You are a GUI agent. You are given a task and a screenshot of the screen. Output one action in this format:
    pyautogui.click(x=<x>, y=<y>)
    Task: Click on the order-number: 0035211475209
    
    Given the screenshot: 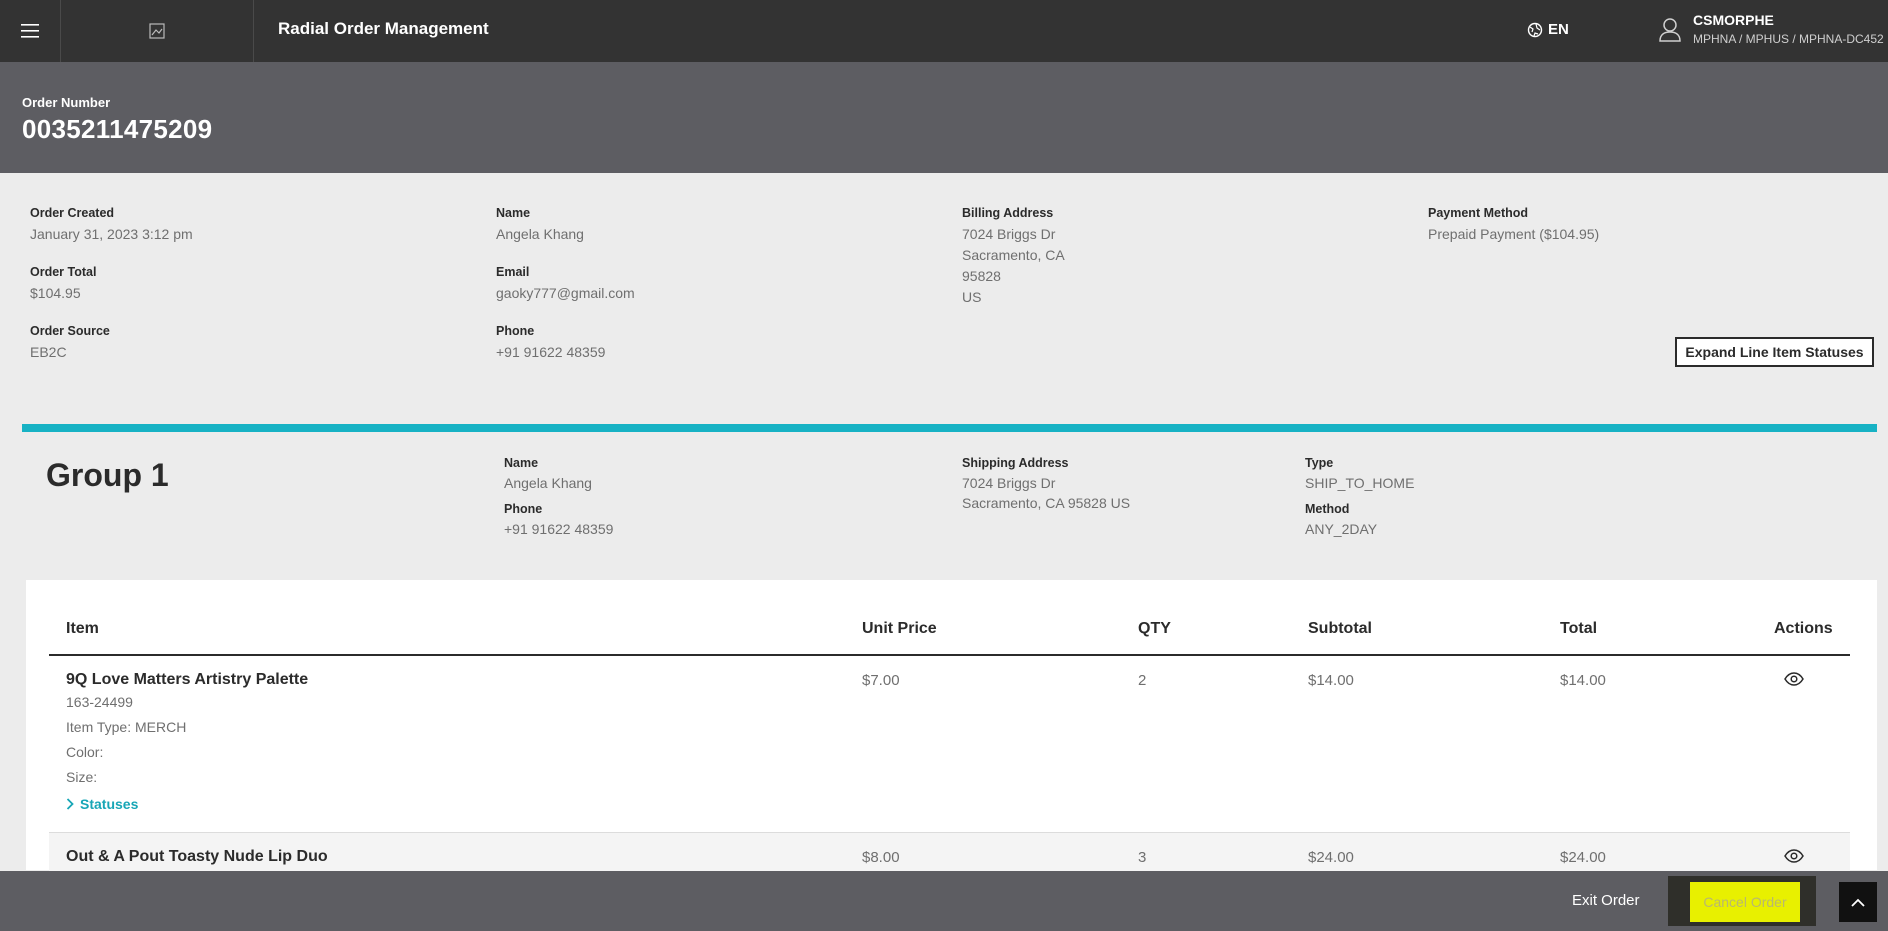 What is the action you would take?
    pyautogui.click(x=117, y=129)
    